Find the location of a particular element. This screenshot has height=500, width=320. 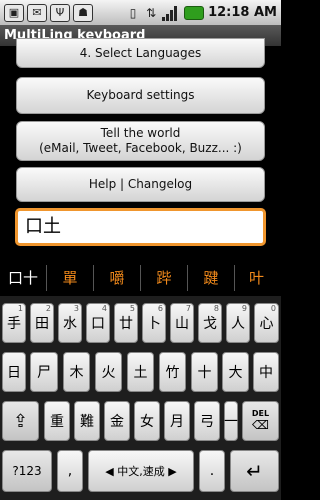

data-icon: ⇅ is located at coordinates (151, 12).